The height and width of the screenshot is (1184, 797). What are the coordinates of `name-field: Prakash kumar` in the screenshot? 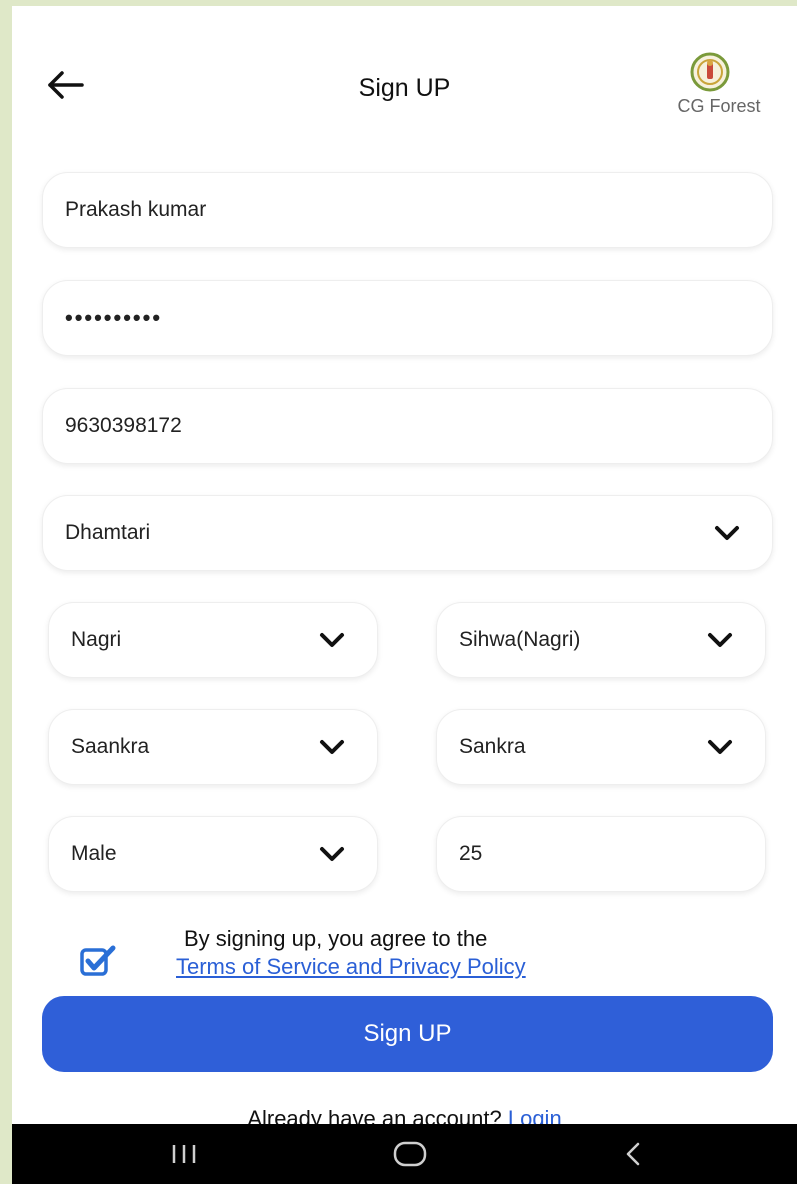 It's located at (407, 210).